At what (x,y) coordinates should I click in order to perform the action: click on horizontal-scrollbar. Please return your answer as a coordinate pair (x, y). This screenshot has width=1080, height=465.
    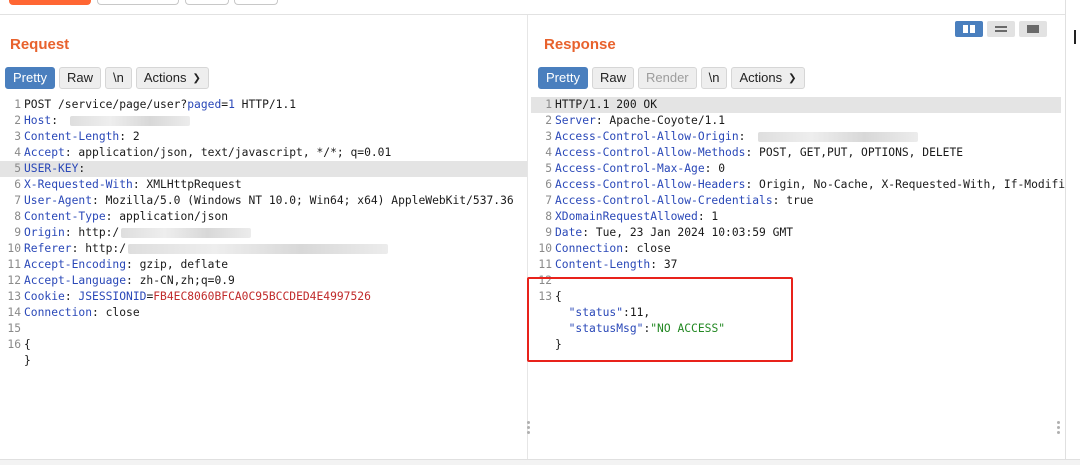
    Looking at the image, I should click on (540, 462).